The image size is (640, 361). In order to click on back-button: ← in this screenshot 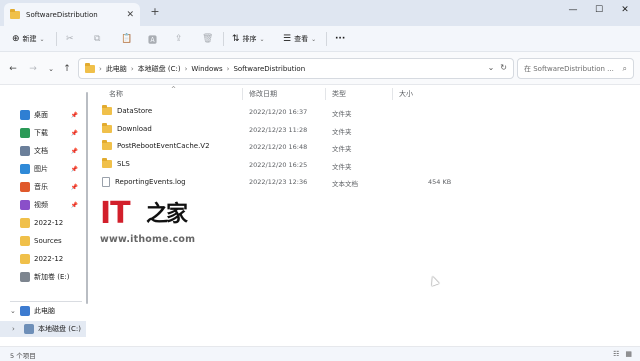, I will do `click(13, 69)`.